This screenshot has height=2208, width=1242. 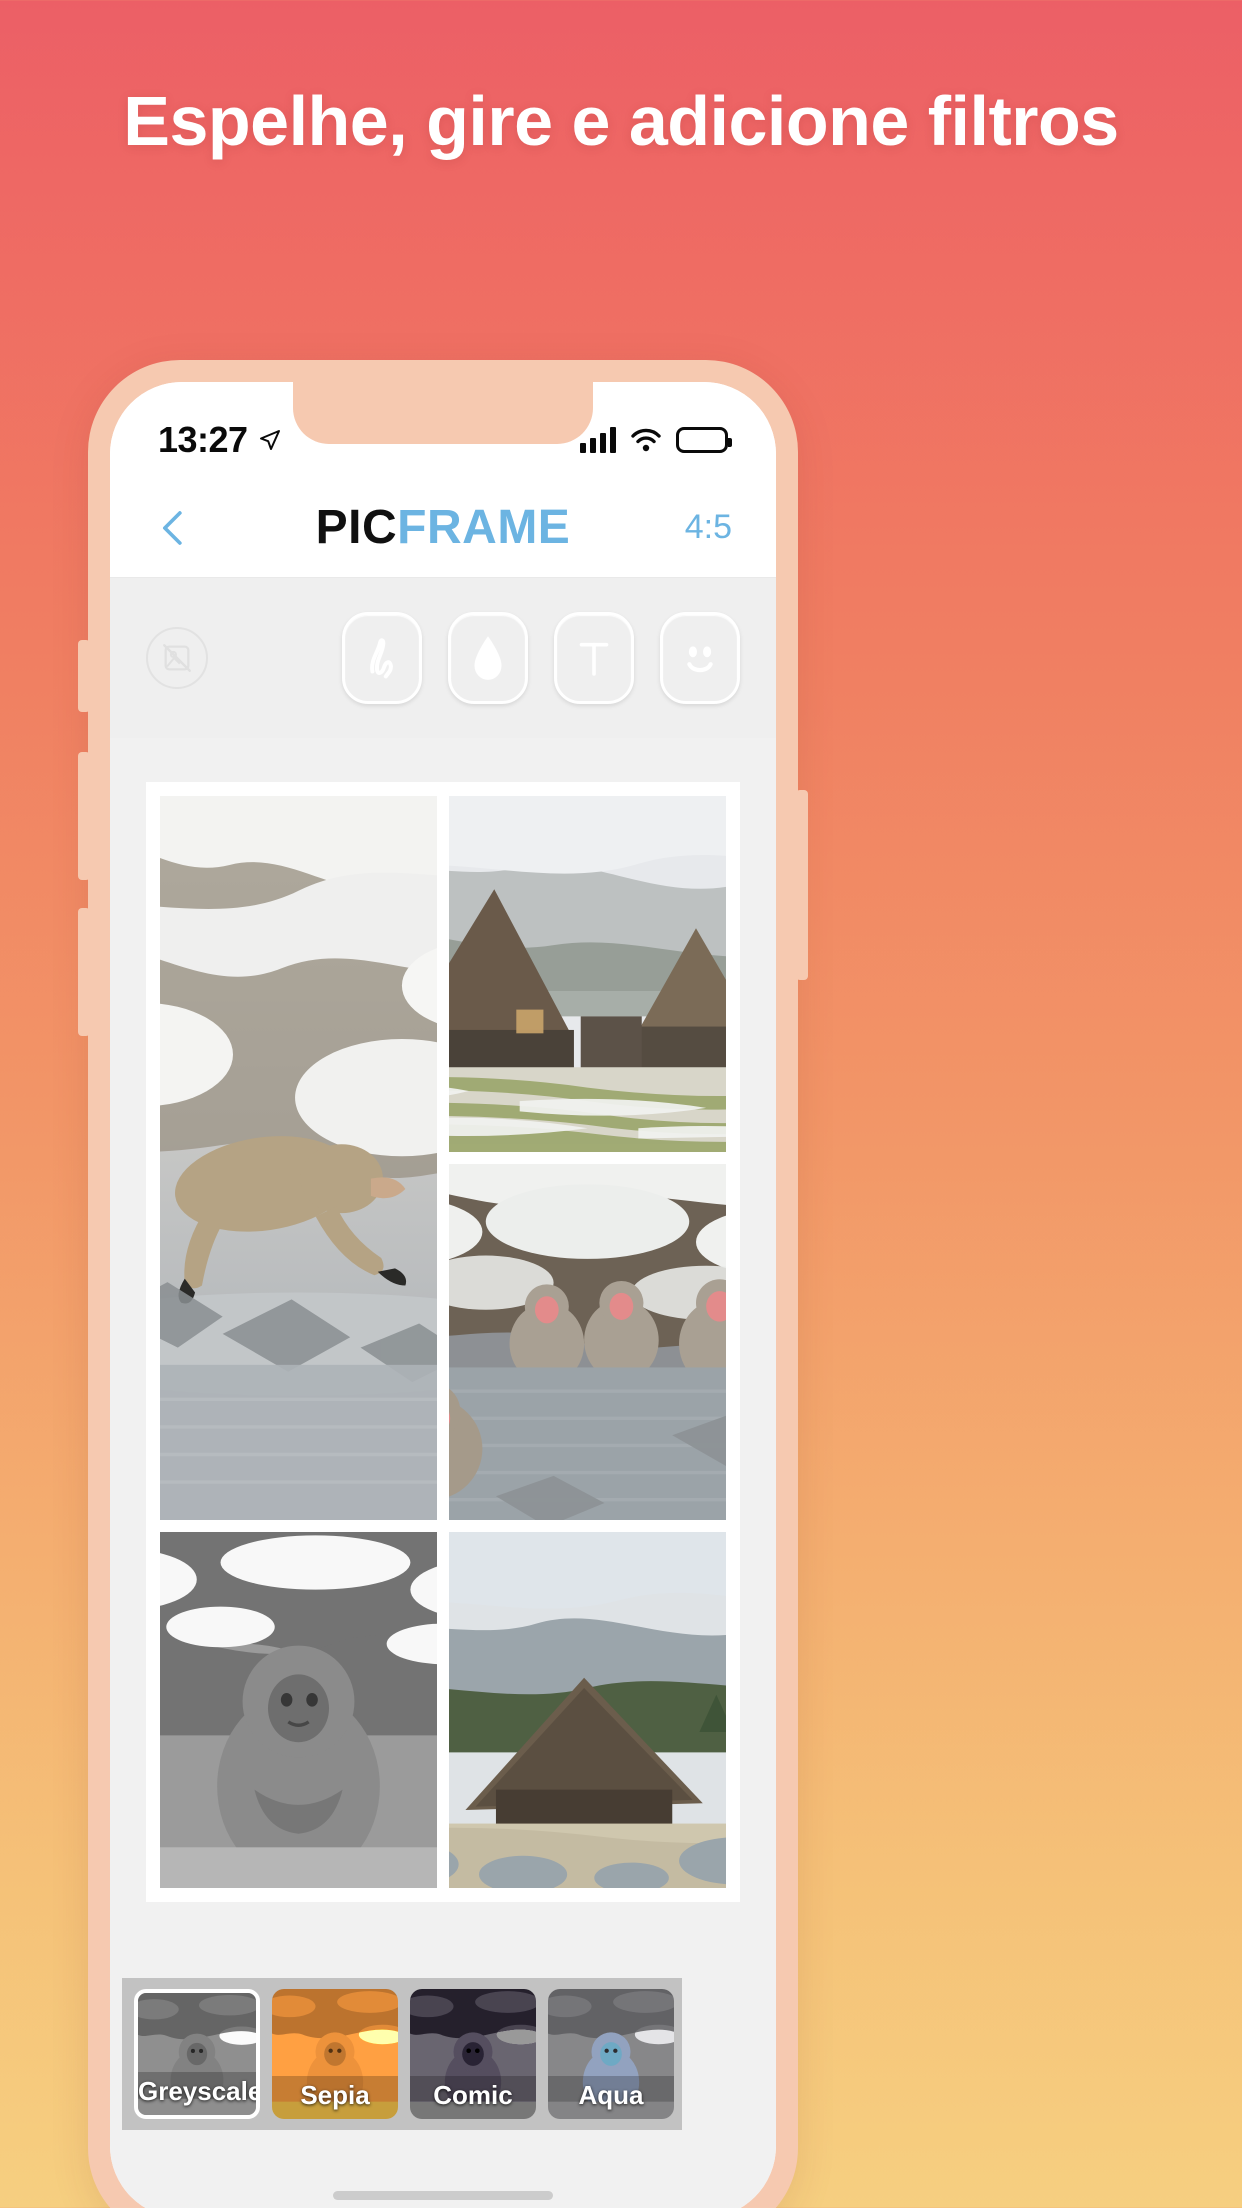 What do you see at coordinates (802, 885) in the screenshot?
I see `power-button` at bounding box center [802, 885].